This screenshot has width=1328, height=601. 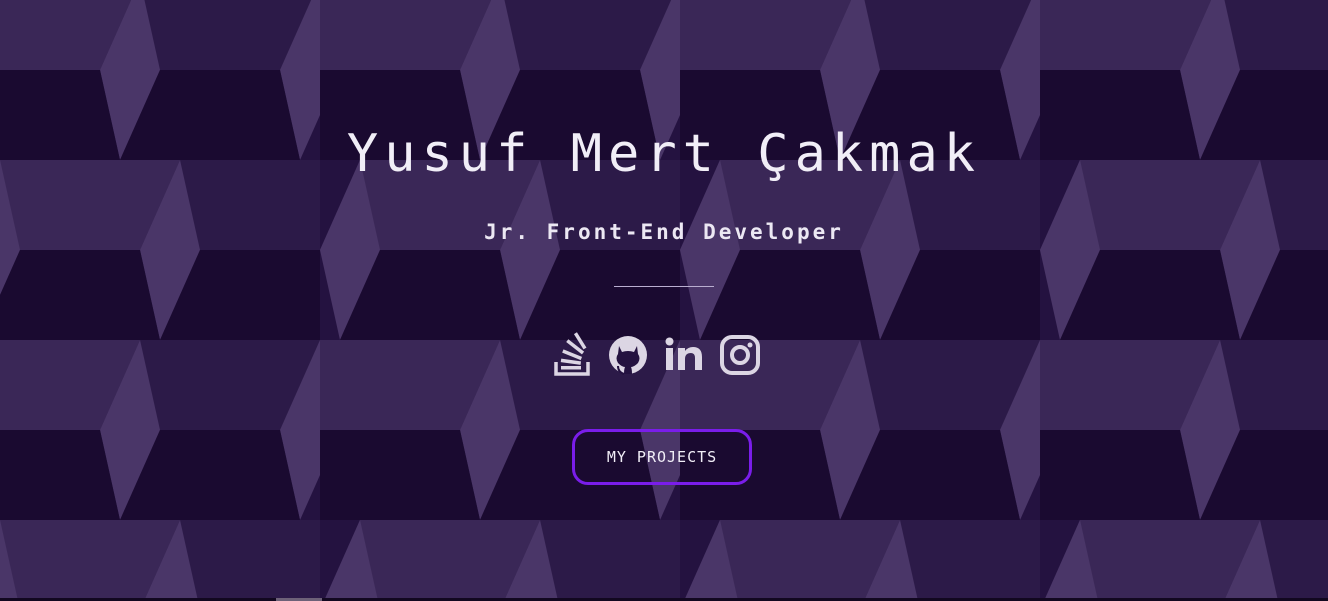 I want to click on instagram-link, so click(x=740, y=355).